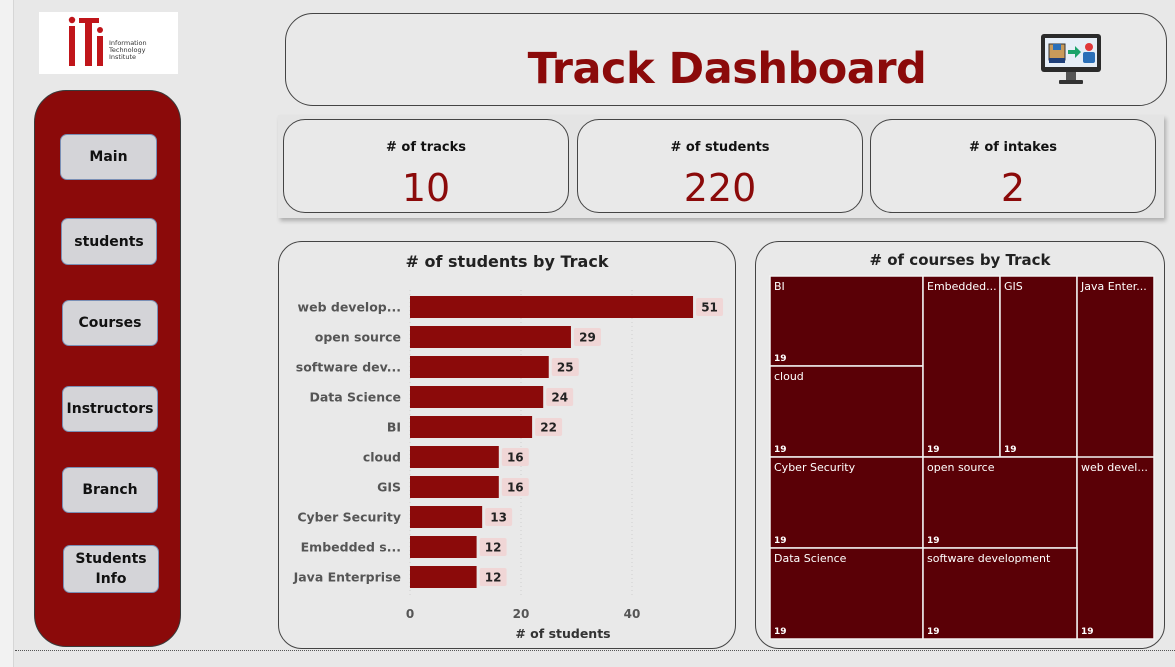  Describe the element at coordinates (108, 157) in the screenshot. I see `nav-button-main: Main` at that location.